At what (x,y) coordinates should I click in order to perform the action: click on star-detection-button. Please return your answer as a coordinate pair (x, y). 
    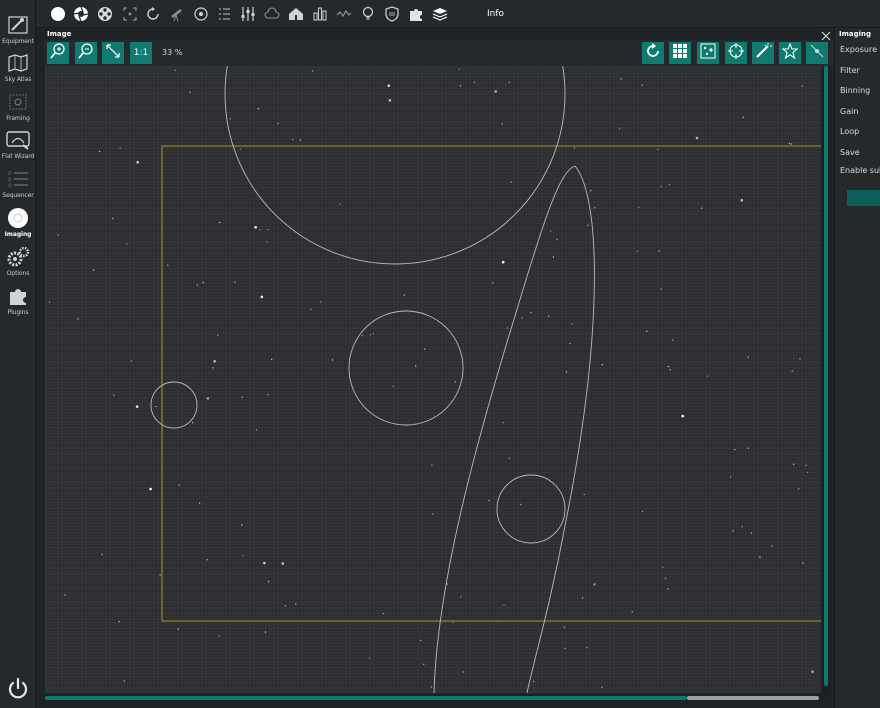
    Looking at the image, I should click on (708, 53).